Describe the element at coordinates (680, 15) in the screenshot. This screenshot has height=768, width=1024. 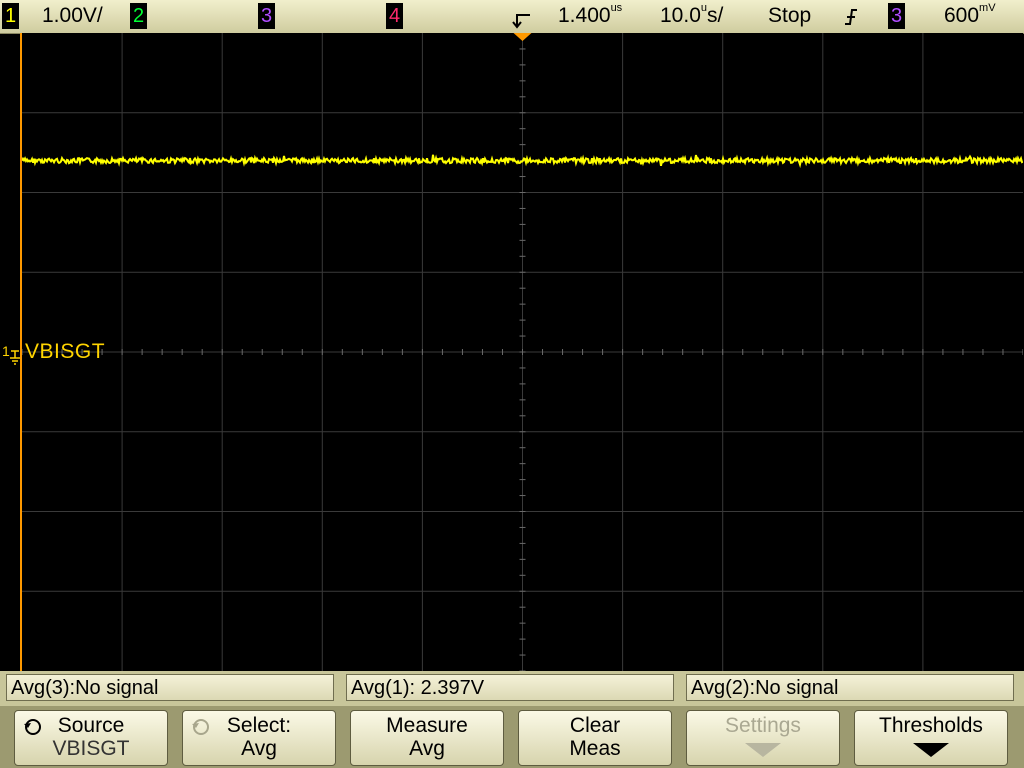
I see `timebase-number: 10.0` at that location.